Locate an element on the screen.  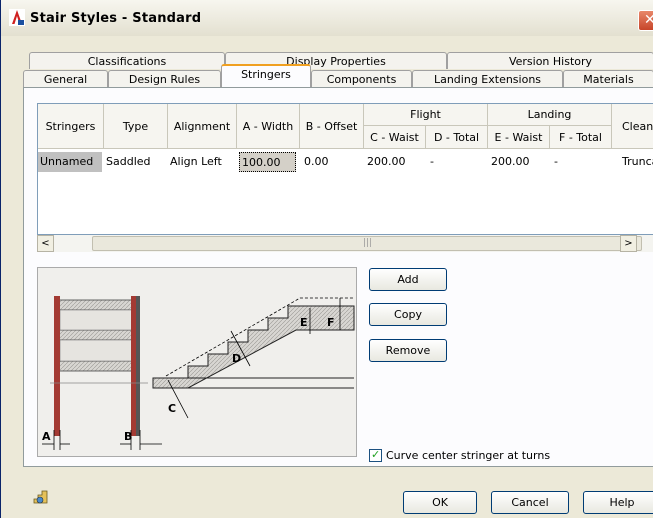
cell-clean: Trunca is located at coordinates (636, 162).